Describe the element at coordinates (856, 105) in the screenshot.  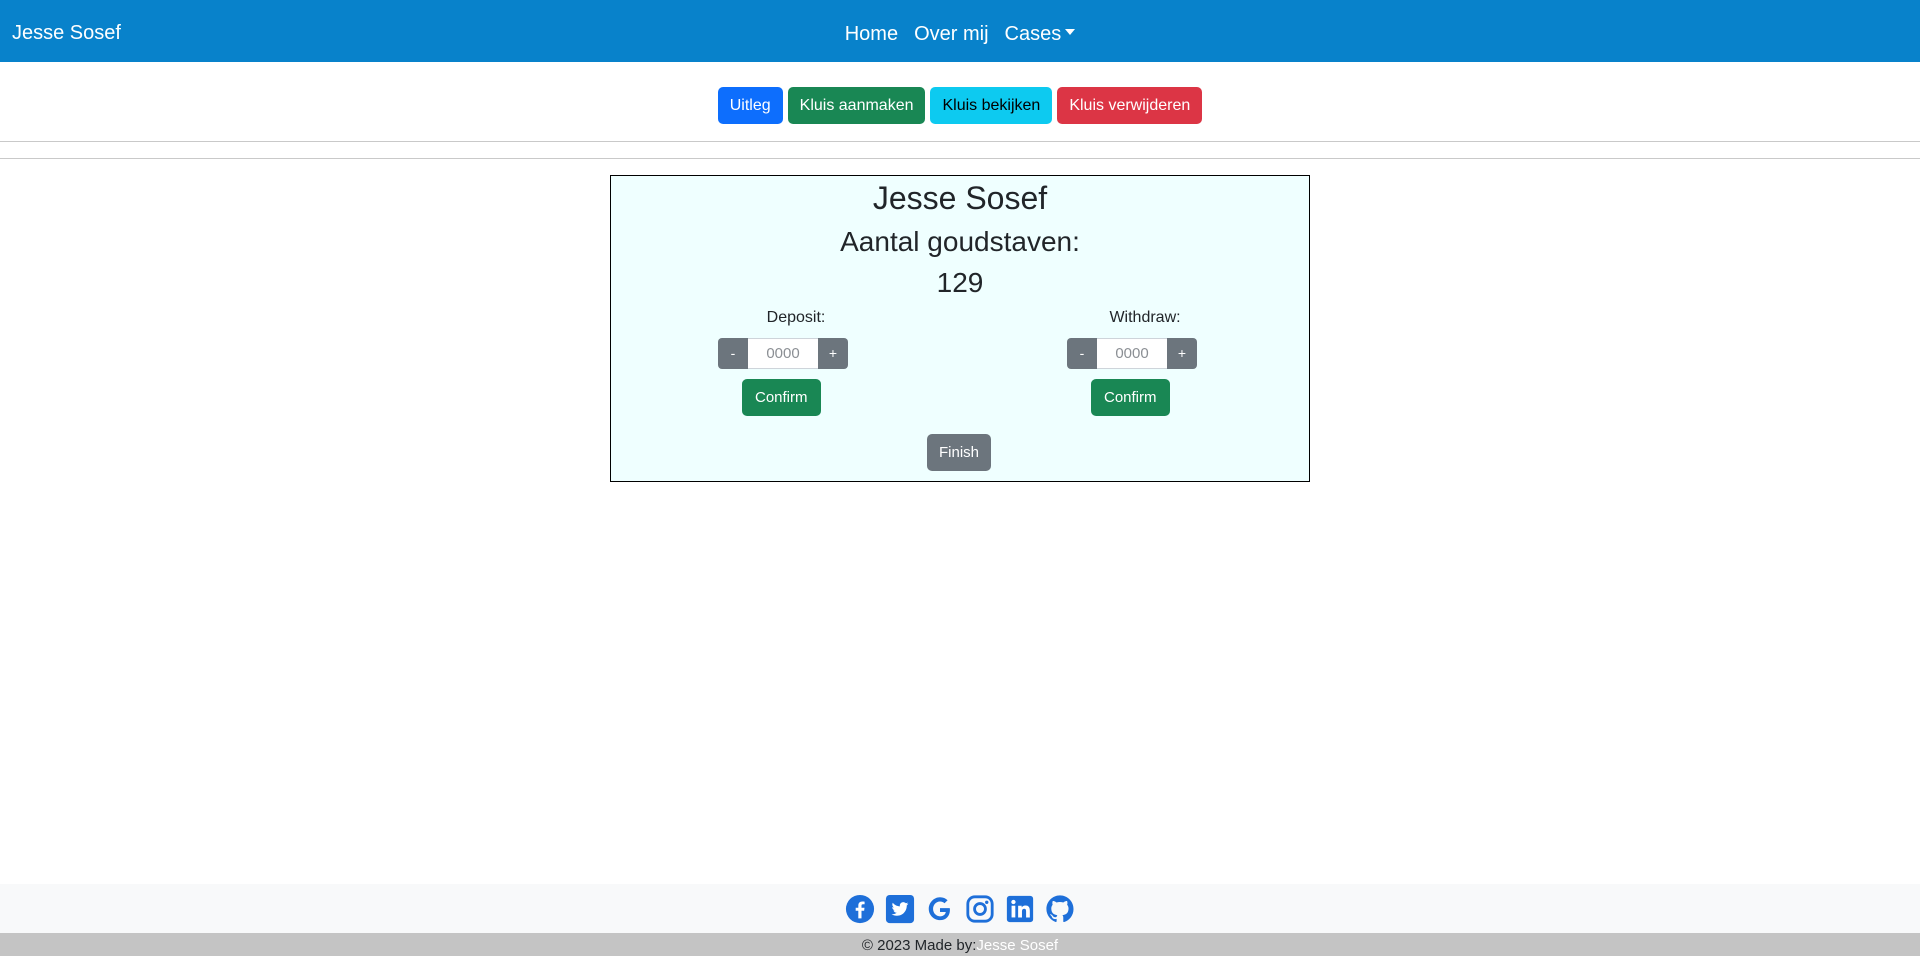
I see `create-vault-button: Kluis aanmaken` at that location.